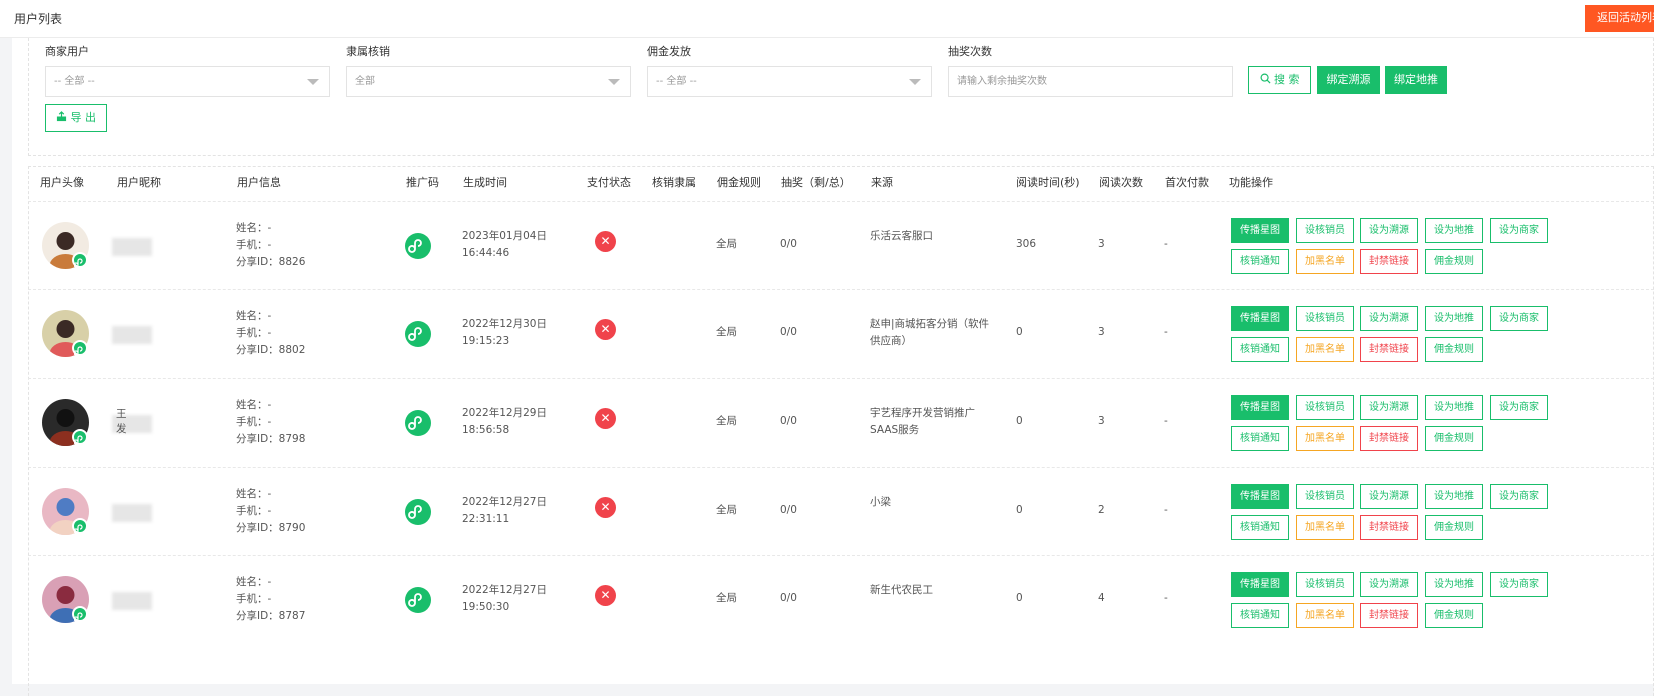 The width and height of the screenshot is (1654, 696). What do you see at coordinates (486, 341) in the screenshot?
I see `created-time: 19:15:23` at bounding box center [486, 341].